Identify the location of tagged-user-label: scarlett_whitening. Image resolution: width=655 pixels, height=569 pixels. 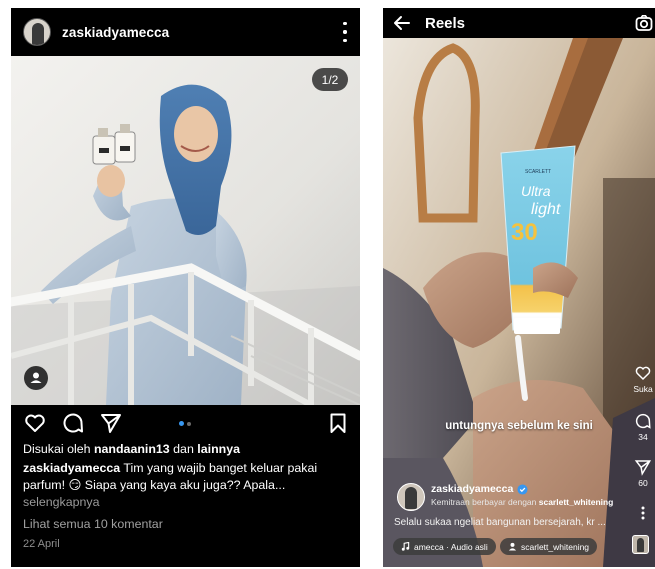
(555, 546).